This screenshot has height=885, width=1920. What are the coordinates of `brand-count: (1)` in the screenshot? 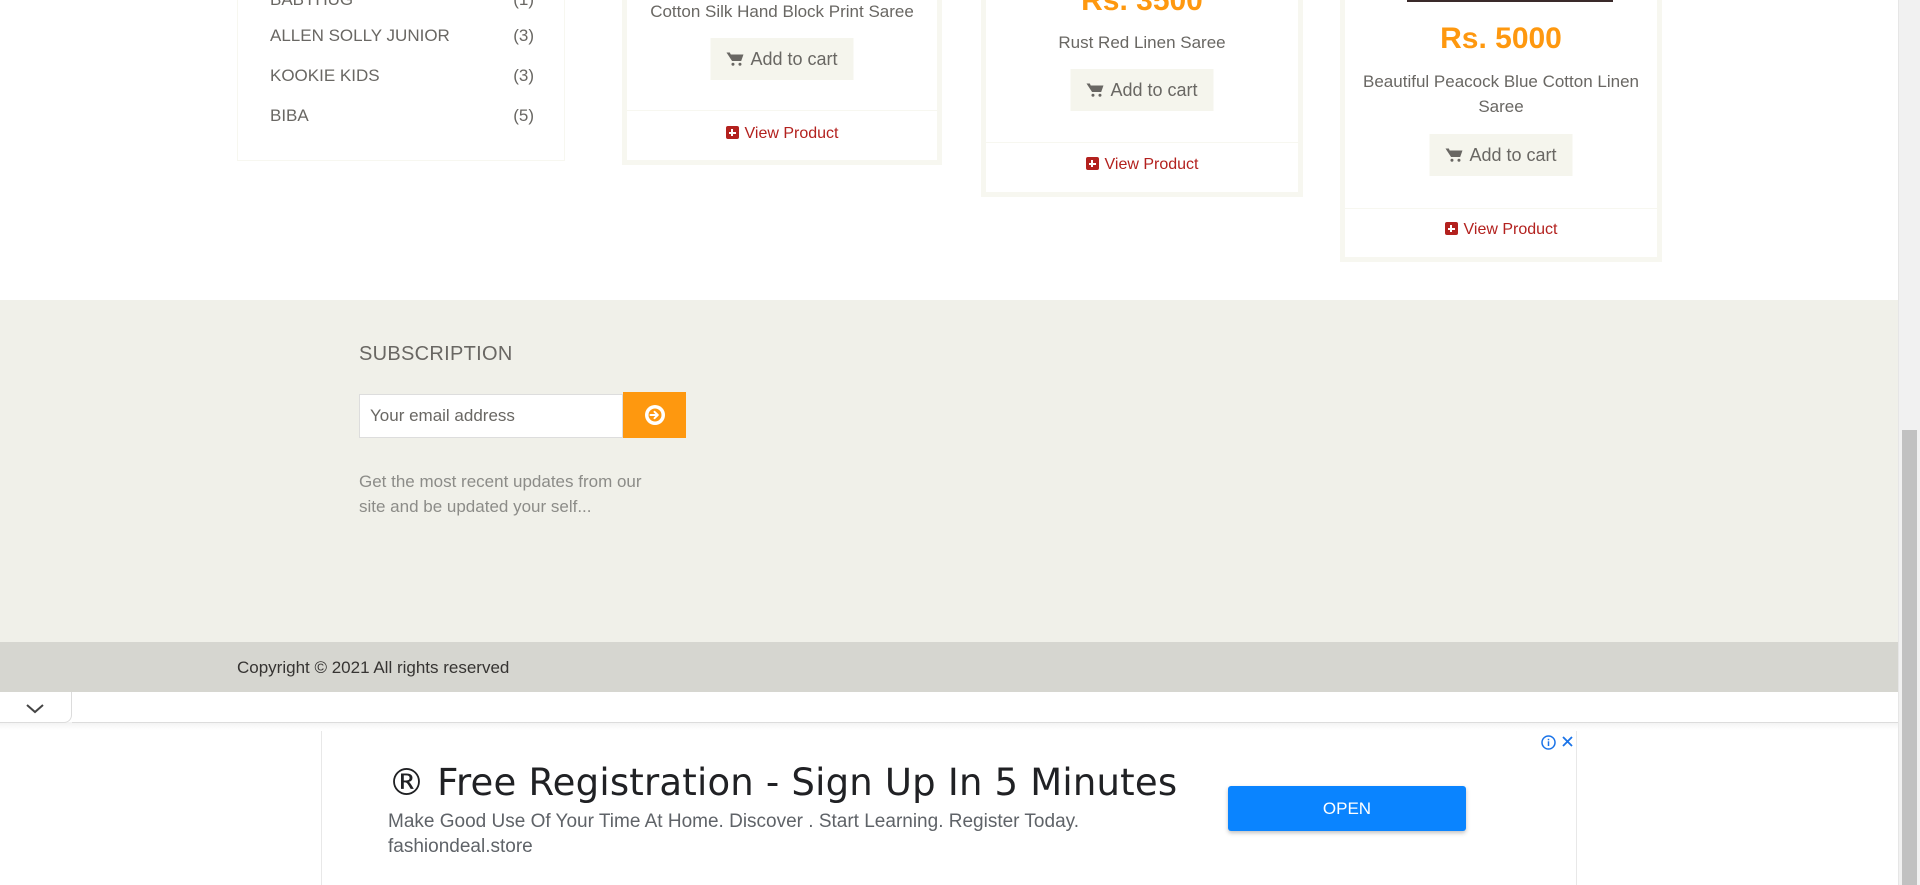 It's located at (523, 5).